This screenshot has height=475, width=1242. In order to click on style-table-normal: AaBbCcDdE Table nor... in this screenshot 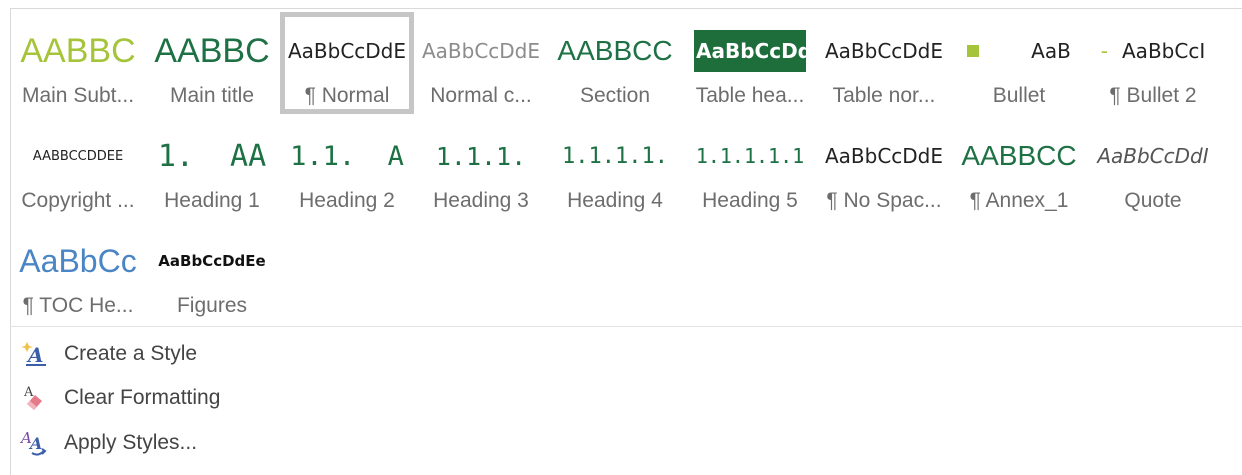, I will do `click(884, 63)`.